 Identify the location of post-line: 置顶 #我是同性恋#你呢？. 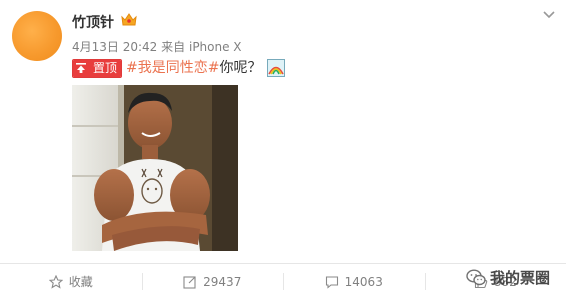
(179, 68).